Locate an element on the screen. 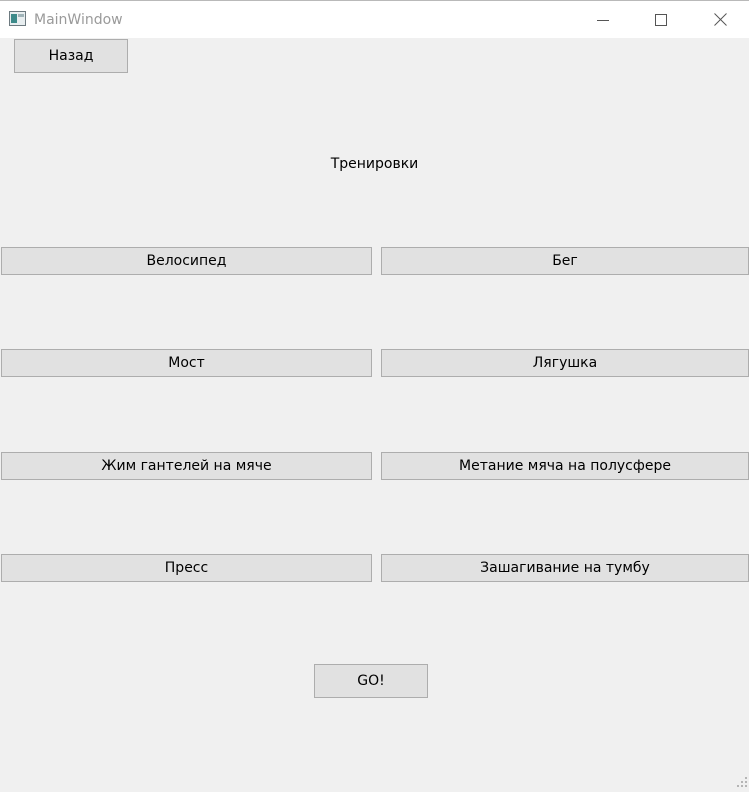  maximize-button is located at coordinates (661, 19).